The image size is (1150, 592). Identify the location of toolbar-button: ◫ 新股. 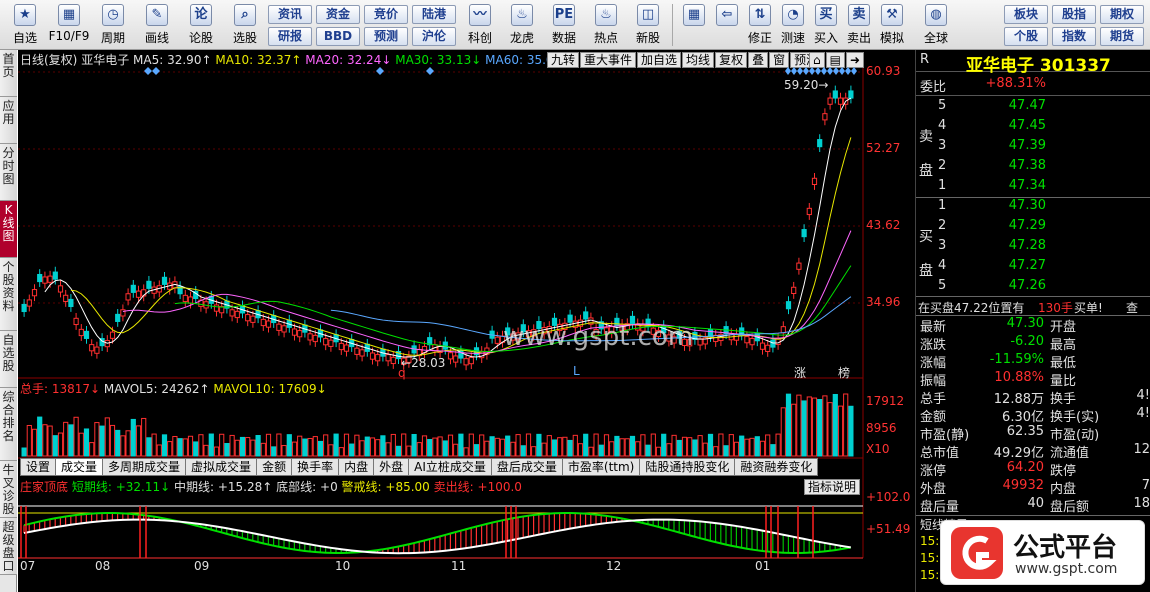
(648, 26).